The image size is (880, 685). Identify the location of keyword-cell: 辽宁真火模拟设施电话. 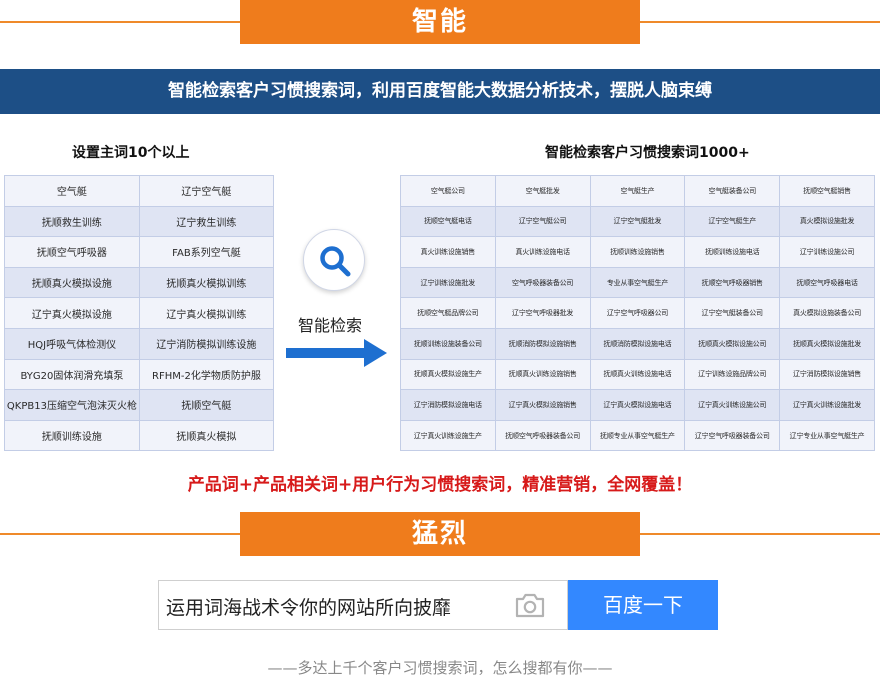
(637, 405).